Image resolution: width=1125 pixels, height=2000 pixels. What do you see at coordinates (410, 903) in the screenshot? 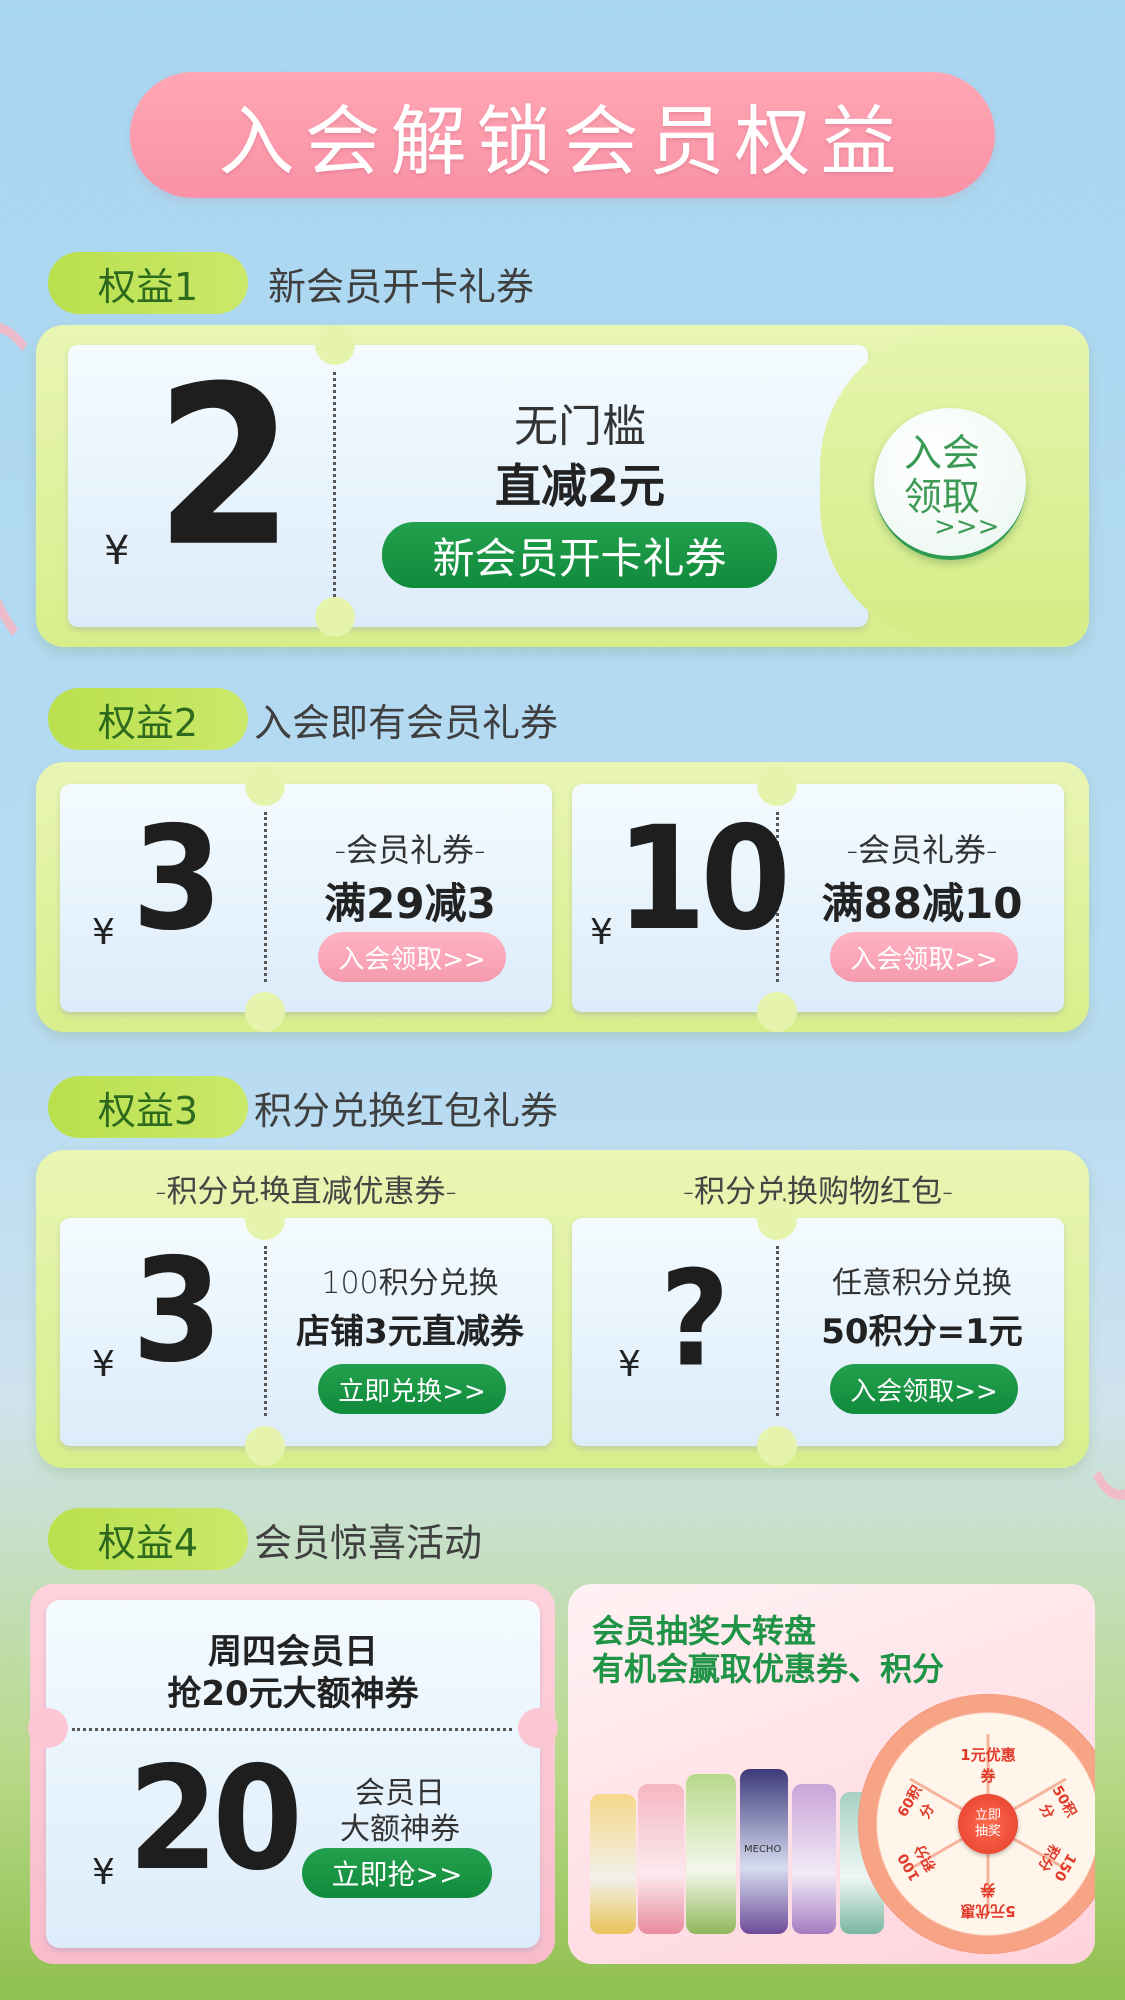
I see `coupon-desc: 满29减3` at bounding box center [410, 903].